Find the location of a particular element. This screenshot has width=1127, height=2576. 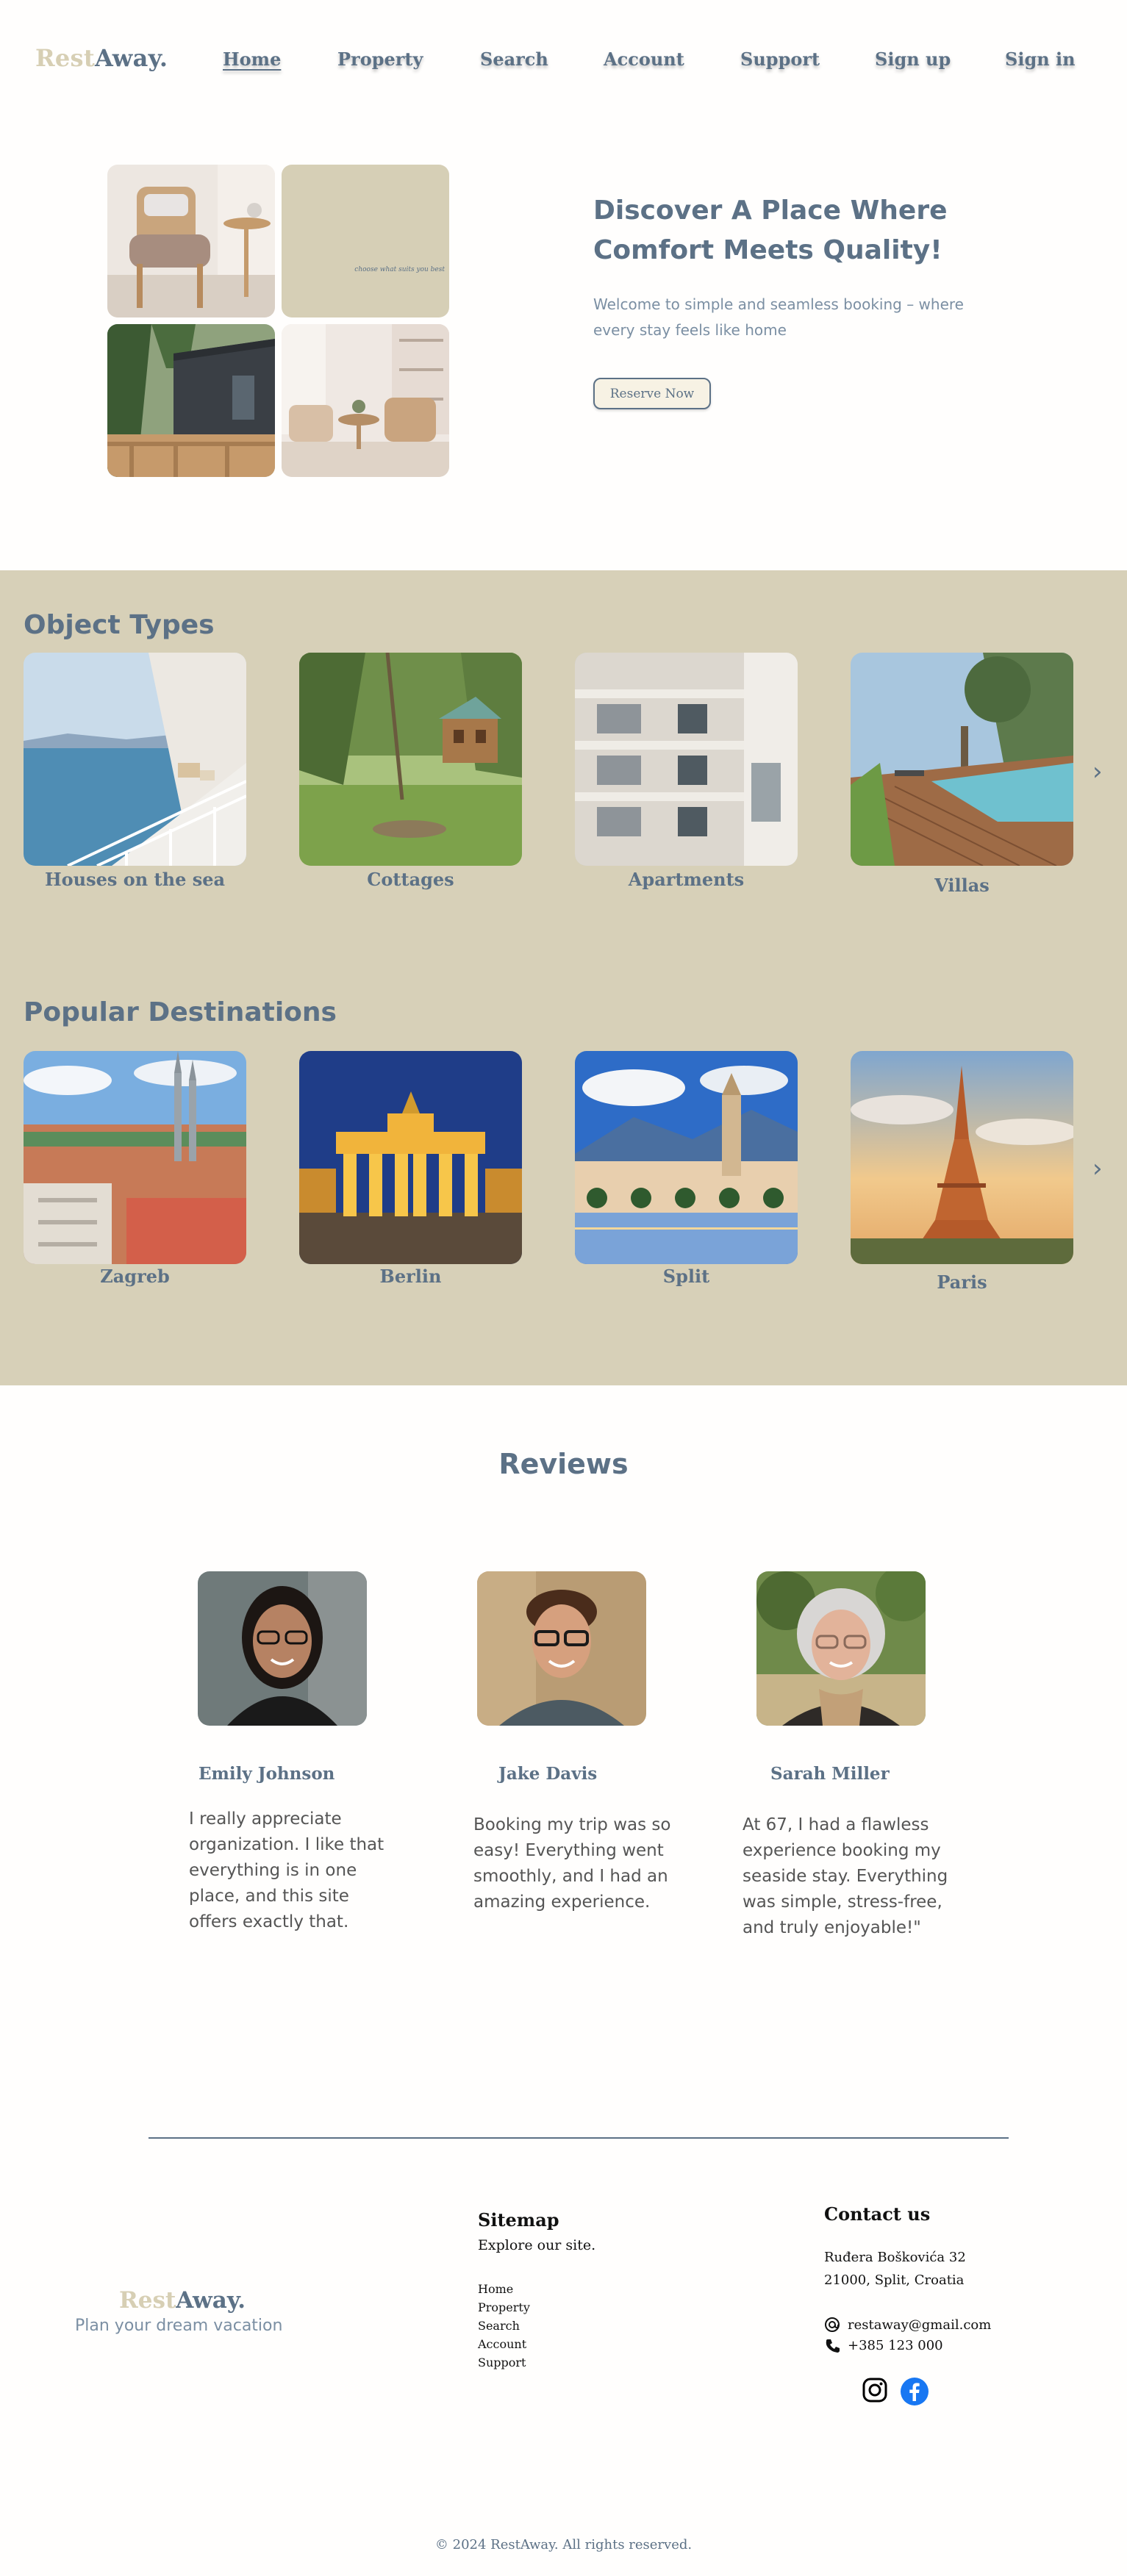

sitemap-subtitle: Explore our site. is located at coordinates (537, 2245).